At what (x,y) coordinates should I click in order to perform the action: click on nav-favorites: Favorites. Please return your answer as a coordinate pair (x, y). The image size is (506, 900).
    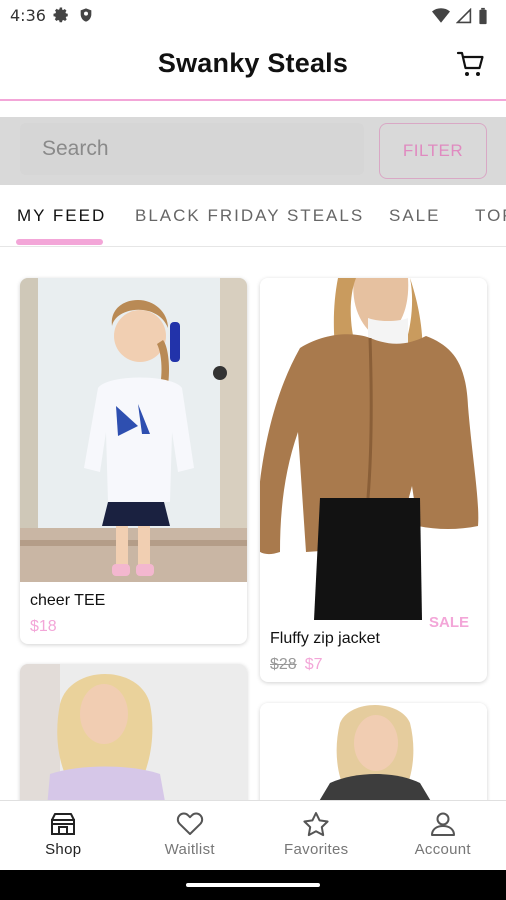
    Looking at the image, I should click on (316, 836).